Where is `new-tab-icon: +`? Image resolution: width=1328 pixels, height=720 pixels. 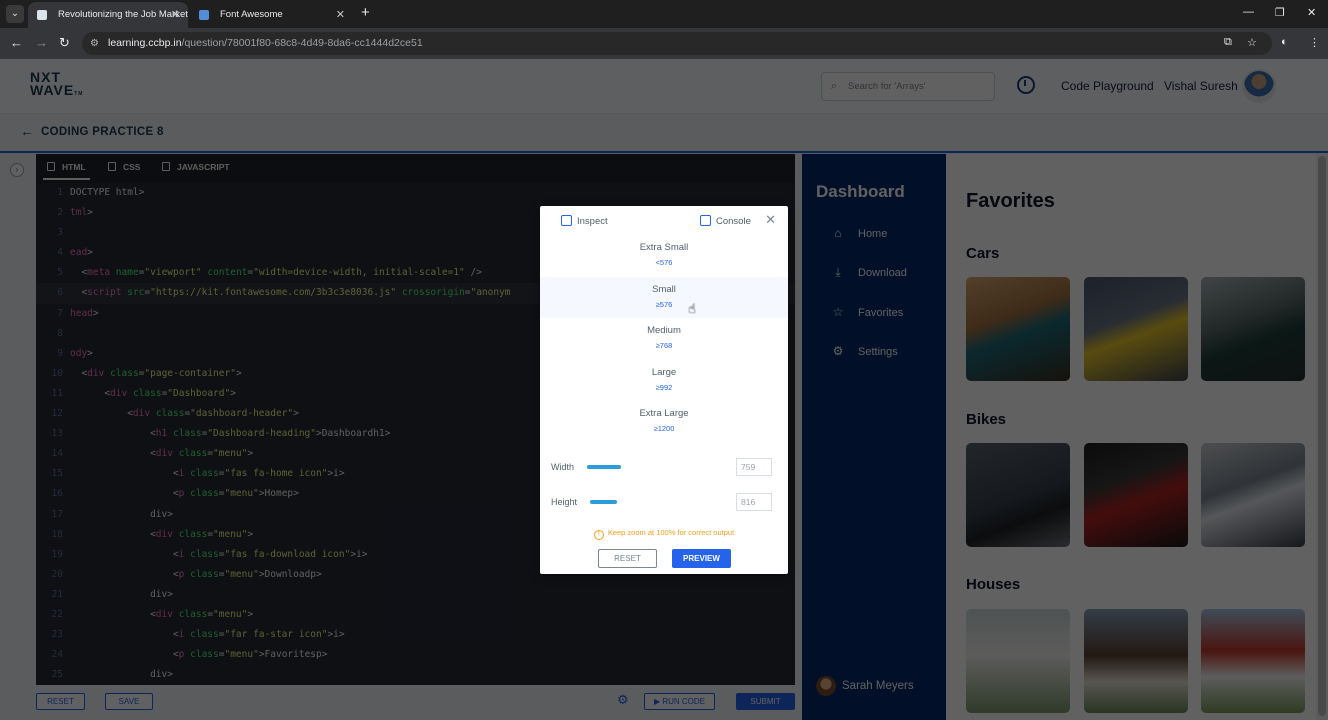 new-tab-icon: + is located at coordinates (365, 12).